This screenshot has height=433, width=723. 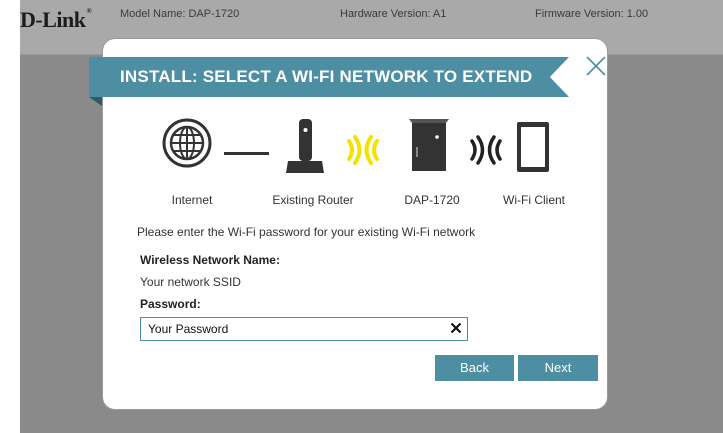 What do you see at coordinates (456, 328) in the screenshot?
I see `clear-icon` at bounding box center [456, 328].